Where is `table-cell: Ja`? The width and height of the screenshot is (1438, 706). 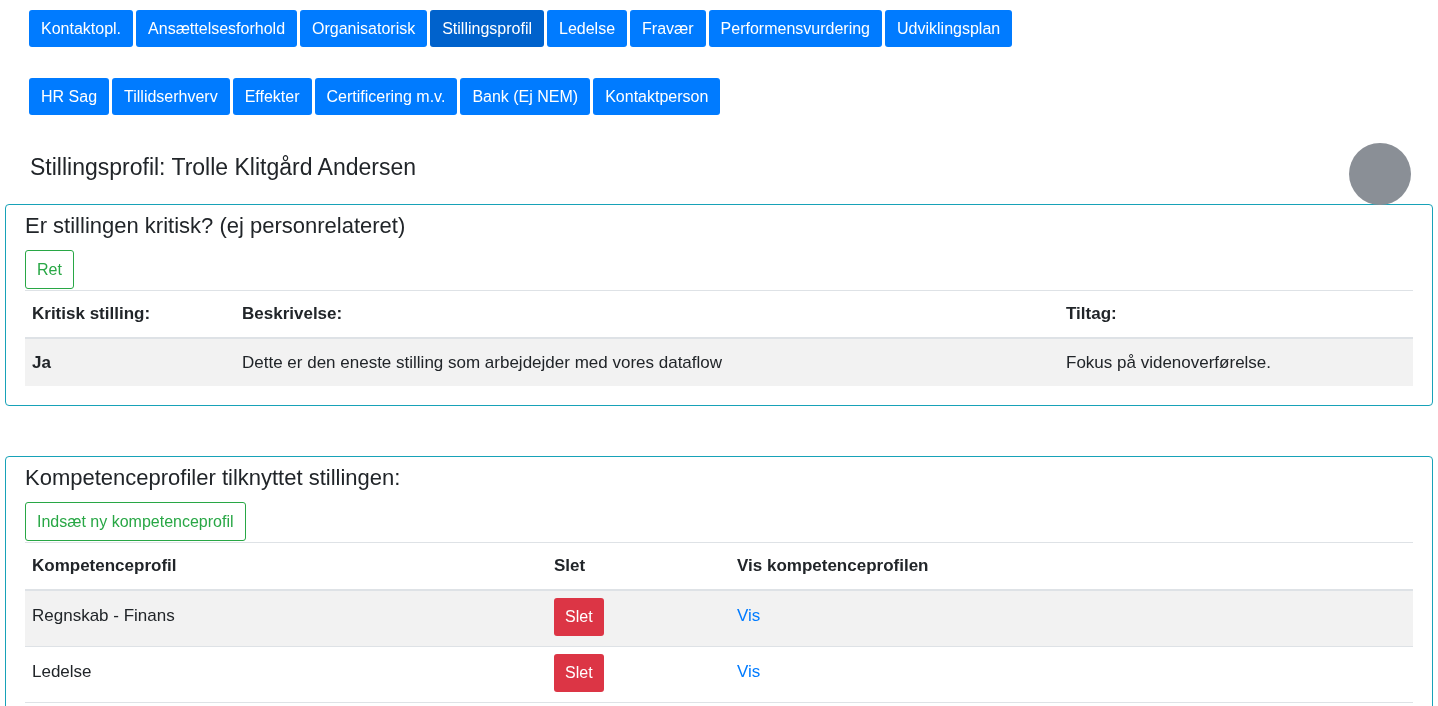 table-cell: Ja is located at coordinates (130, 361).